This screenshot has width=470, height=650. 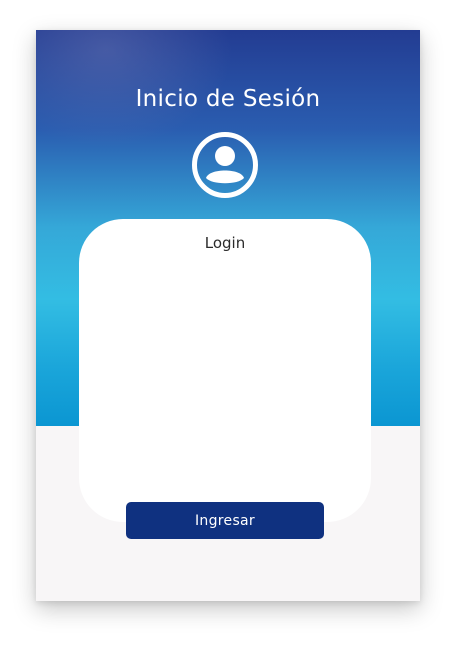 I want to click on submit-button: Ingresar, so click(x=225, y=520).